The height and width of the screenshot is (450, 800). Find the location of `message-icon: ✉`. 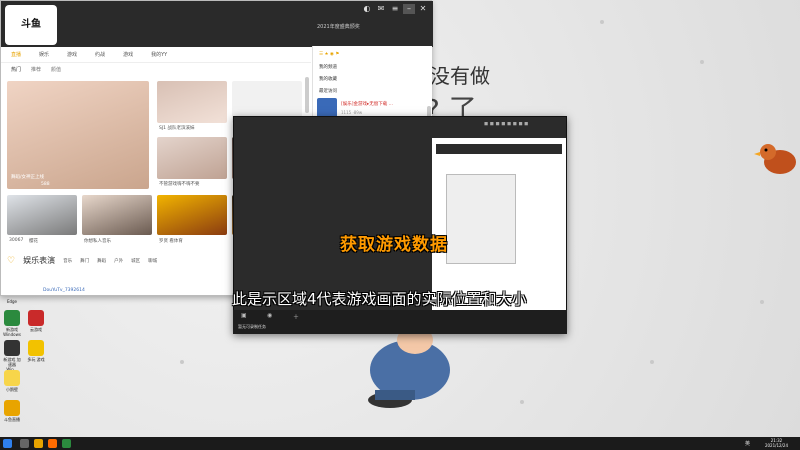

message-icon: ✉ is located at coordinates (381, 9).